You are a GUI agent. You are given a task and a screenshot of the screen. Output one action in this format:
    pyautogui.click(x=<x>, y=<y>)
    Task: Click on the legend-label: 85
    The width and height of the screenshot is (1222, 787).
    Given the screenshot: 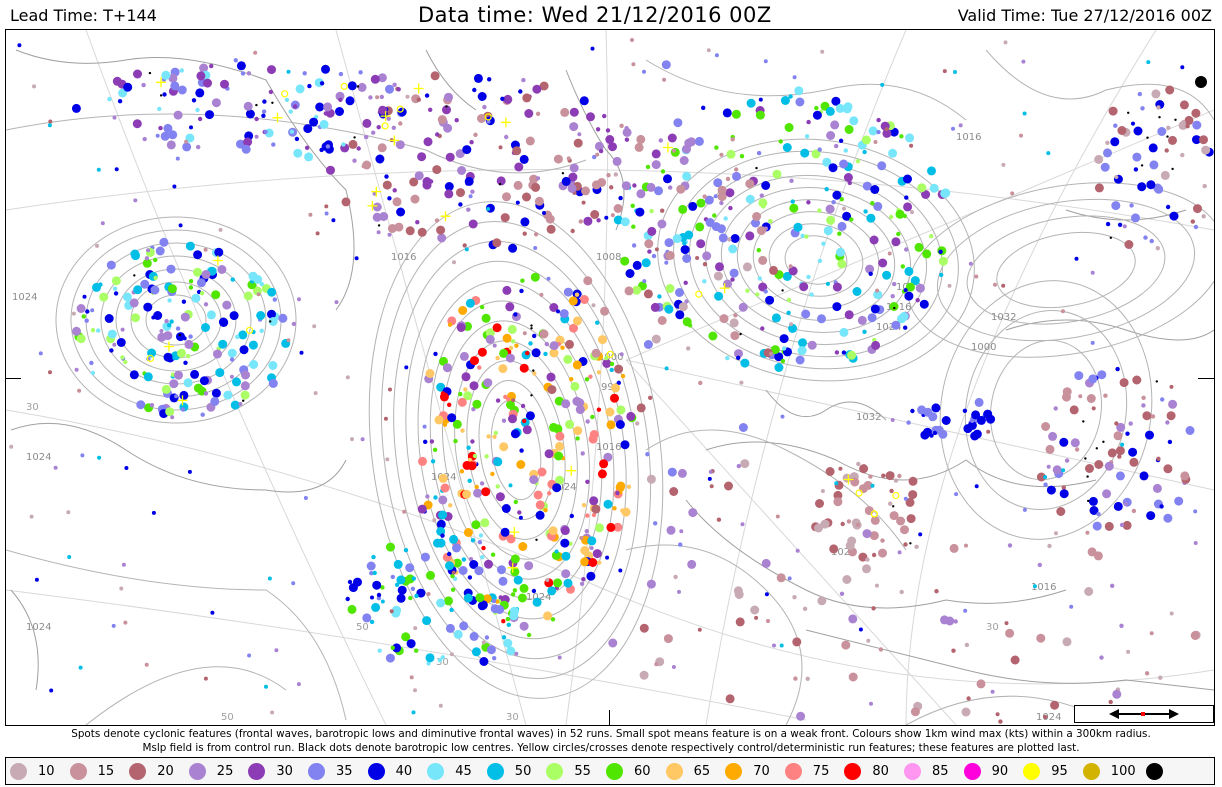 What is the action you would take?
    pyautogui.click(x=940, y=771)
    